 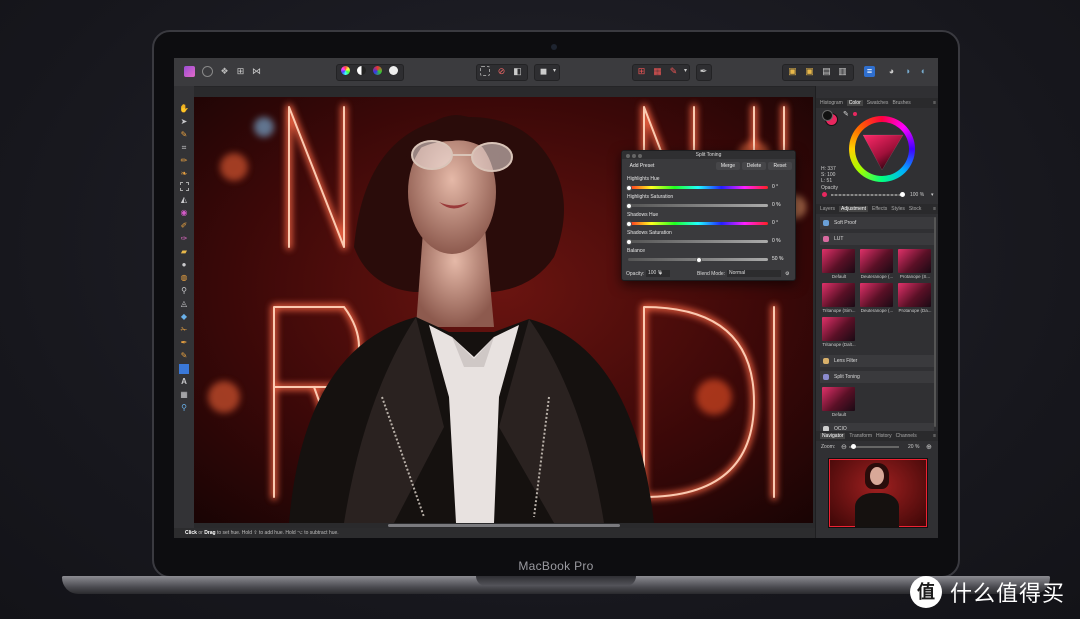 What do you see at coordinates (628, 156) in the screenshot?
I see `close-icon` at bounding box center [628, 156].